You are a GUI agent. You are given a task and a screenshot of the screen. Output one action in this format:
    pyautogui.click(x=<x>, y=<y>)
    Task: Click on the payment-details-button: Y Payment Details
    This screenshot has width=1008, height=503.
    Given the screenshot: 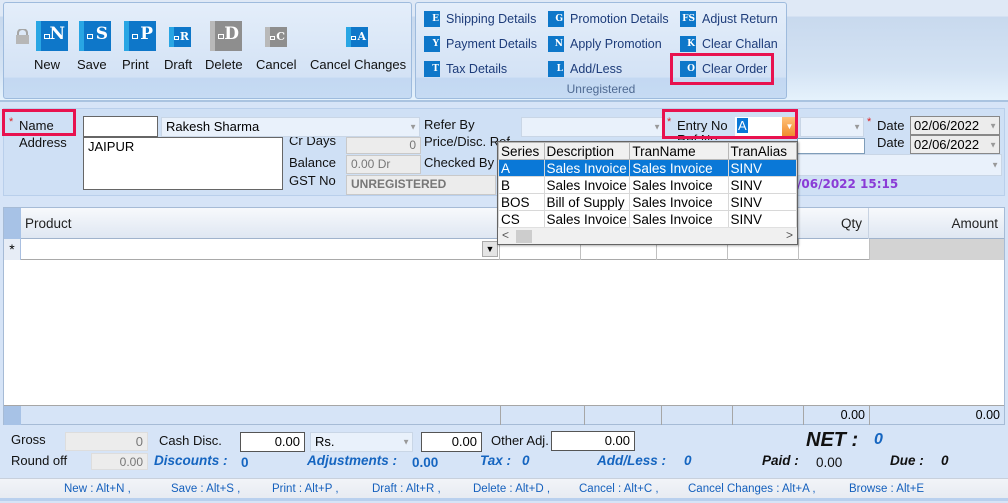 What is the action you would take?
    pyautogui.click(x=480, y=44)
    